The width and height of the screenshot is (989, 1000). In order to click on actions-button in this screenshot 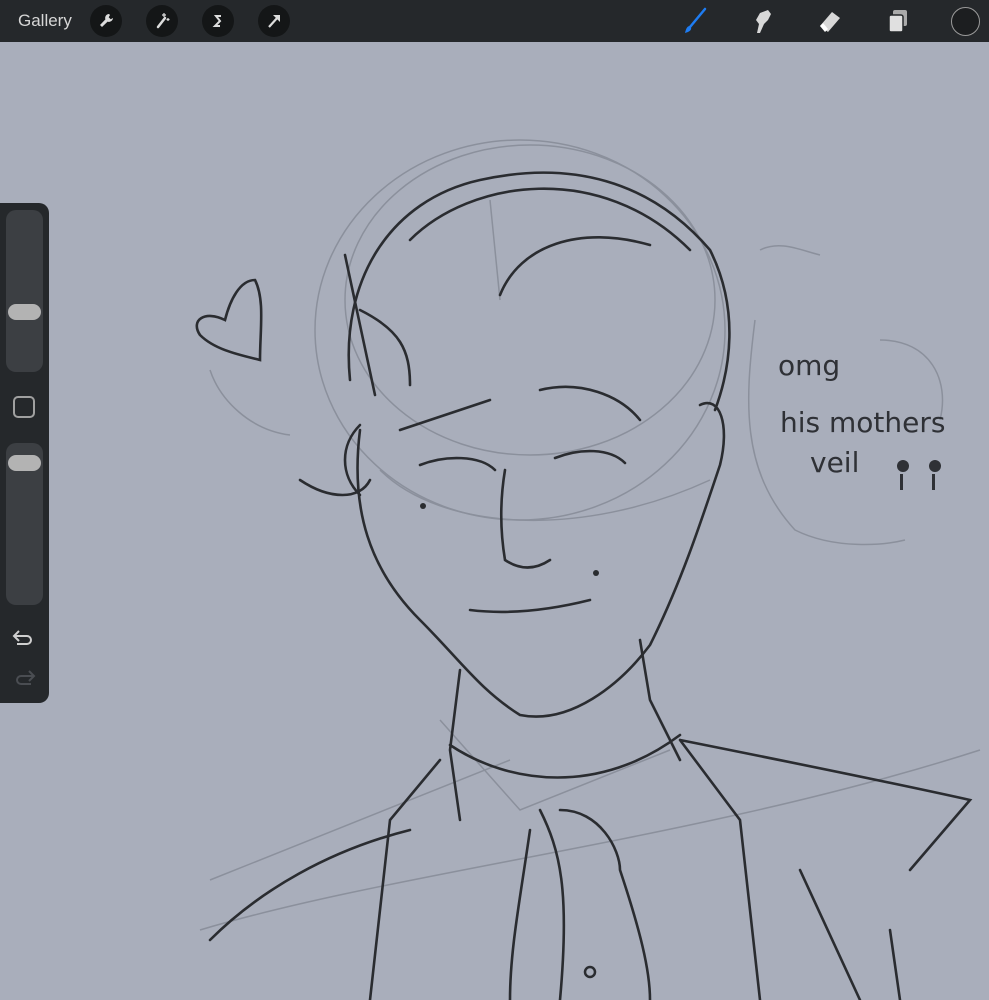, I will do `click(105, 21)`.